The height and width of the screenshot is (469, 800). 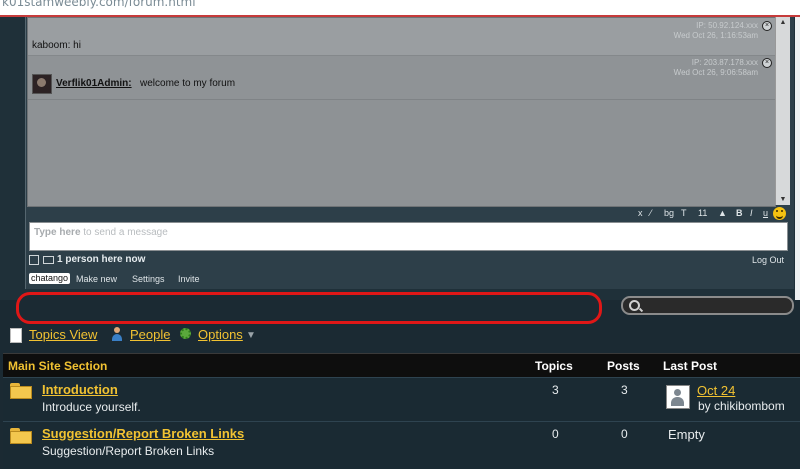 What do you see at coordinates (42, 84) in the screenshot?
I see `avatar` at bounding box center [42, 84].